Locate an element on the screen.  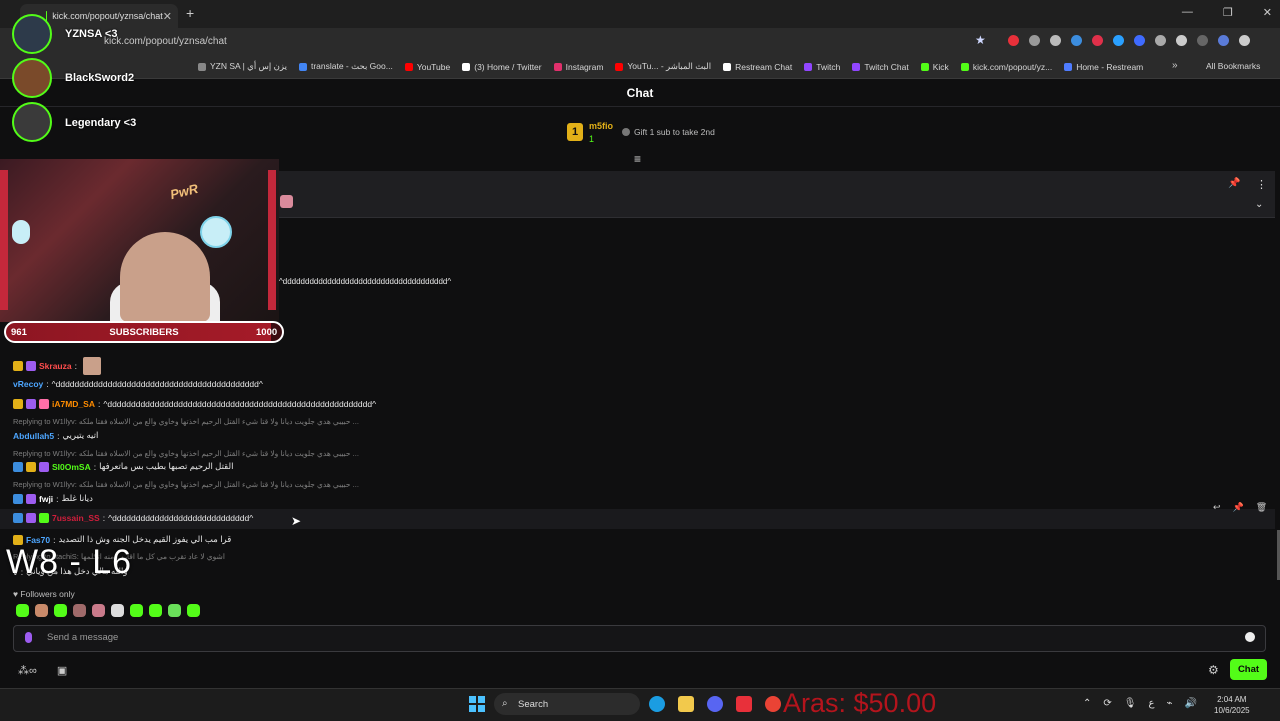
microphone-icon: 🎙 is located at coordinates (1130, 703).